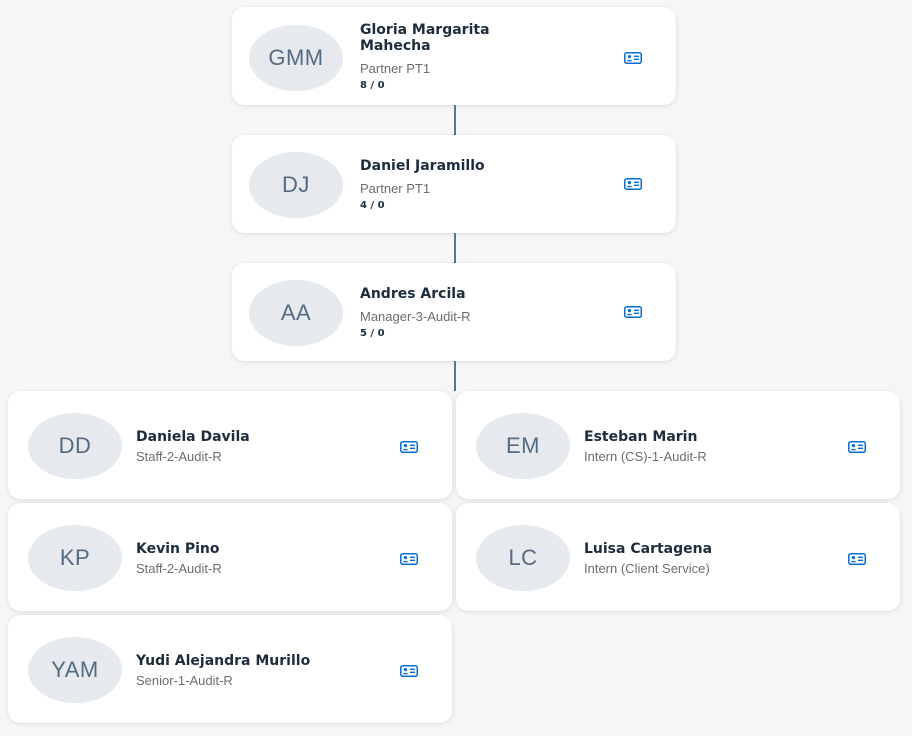 This screenshot has height=736, width=912. What do you see at coordinates (179, 559) in the screenshot?
I see `report-info: Kevin Pino Staff-2-Audit-R` at bounding box center [179, 559].